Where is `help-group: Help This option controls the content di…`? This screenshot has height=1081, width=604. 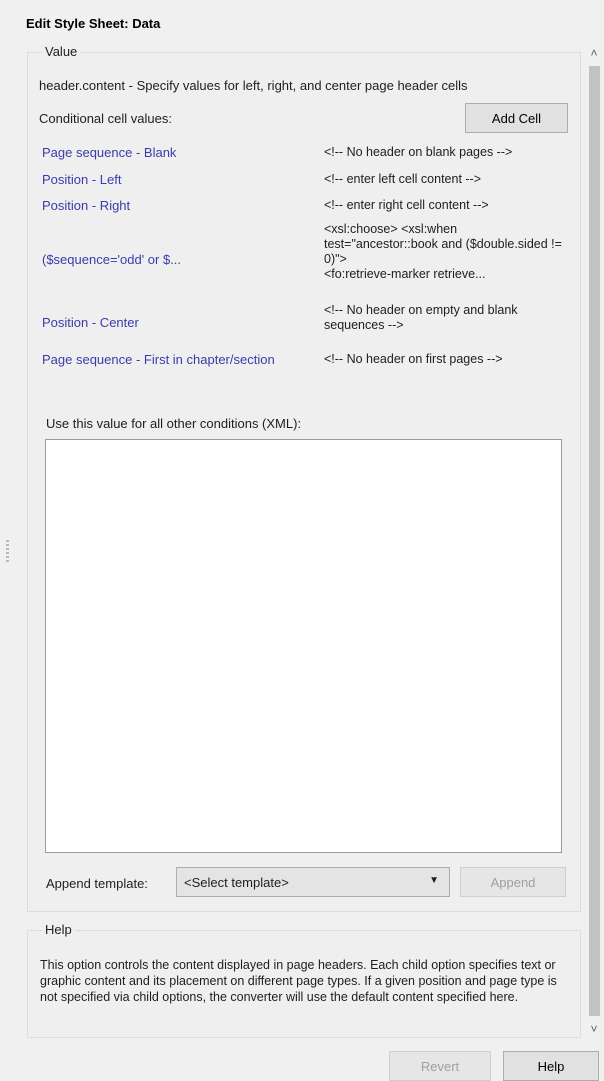 help-group: Help This option controls the content di… is located at coordinates (304, 980).